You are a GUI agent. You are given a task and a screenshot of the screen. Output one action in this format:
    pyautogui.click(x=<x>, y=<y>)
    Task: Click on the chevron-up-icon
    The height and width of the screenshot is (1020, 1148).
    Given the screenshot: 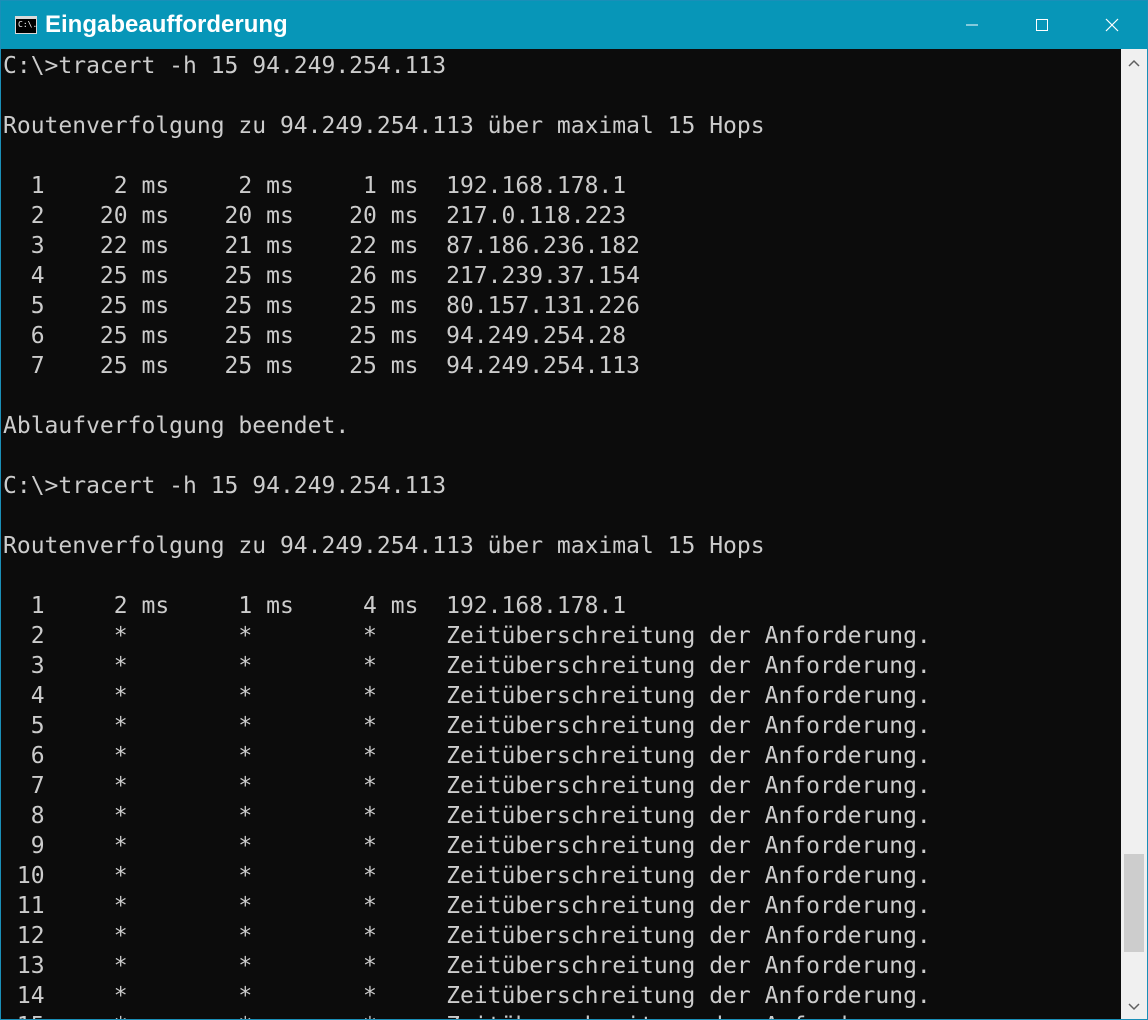 What is the action you would take?
    pyautogui.click(x=1134, y=63)
    